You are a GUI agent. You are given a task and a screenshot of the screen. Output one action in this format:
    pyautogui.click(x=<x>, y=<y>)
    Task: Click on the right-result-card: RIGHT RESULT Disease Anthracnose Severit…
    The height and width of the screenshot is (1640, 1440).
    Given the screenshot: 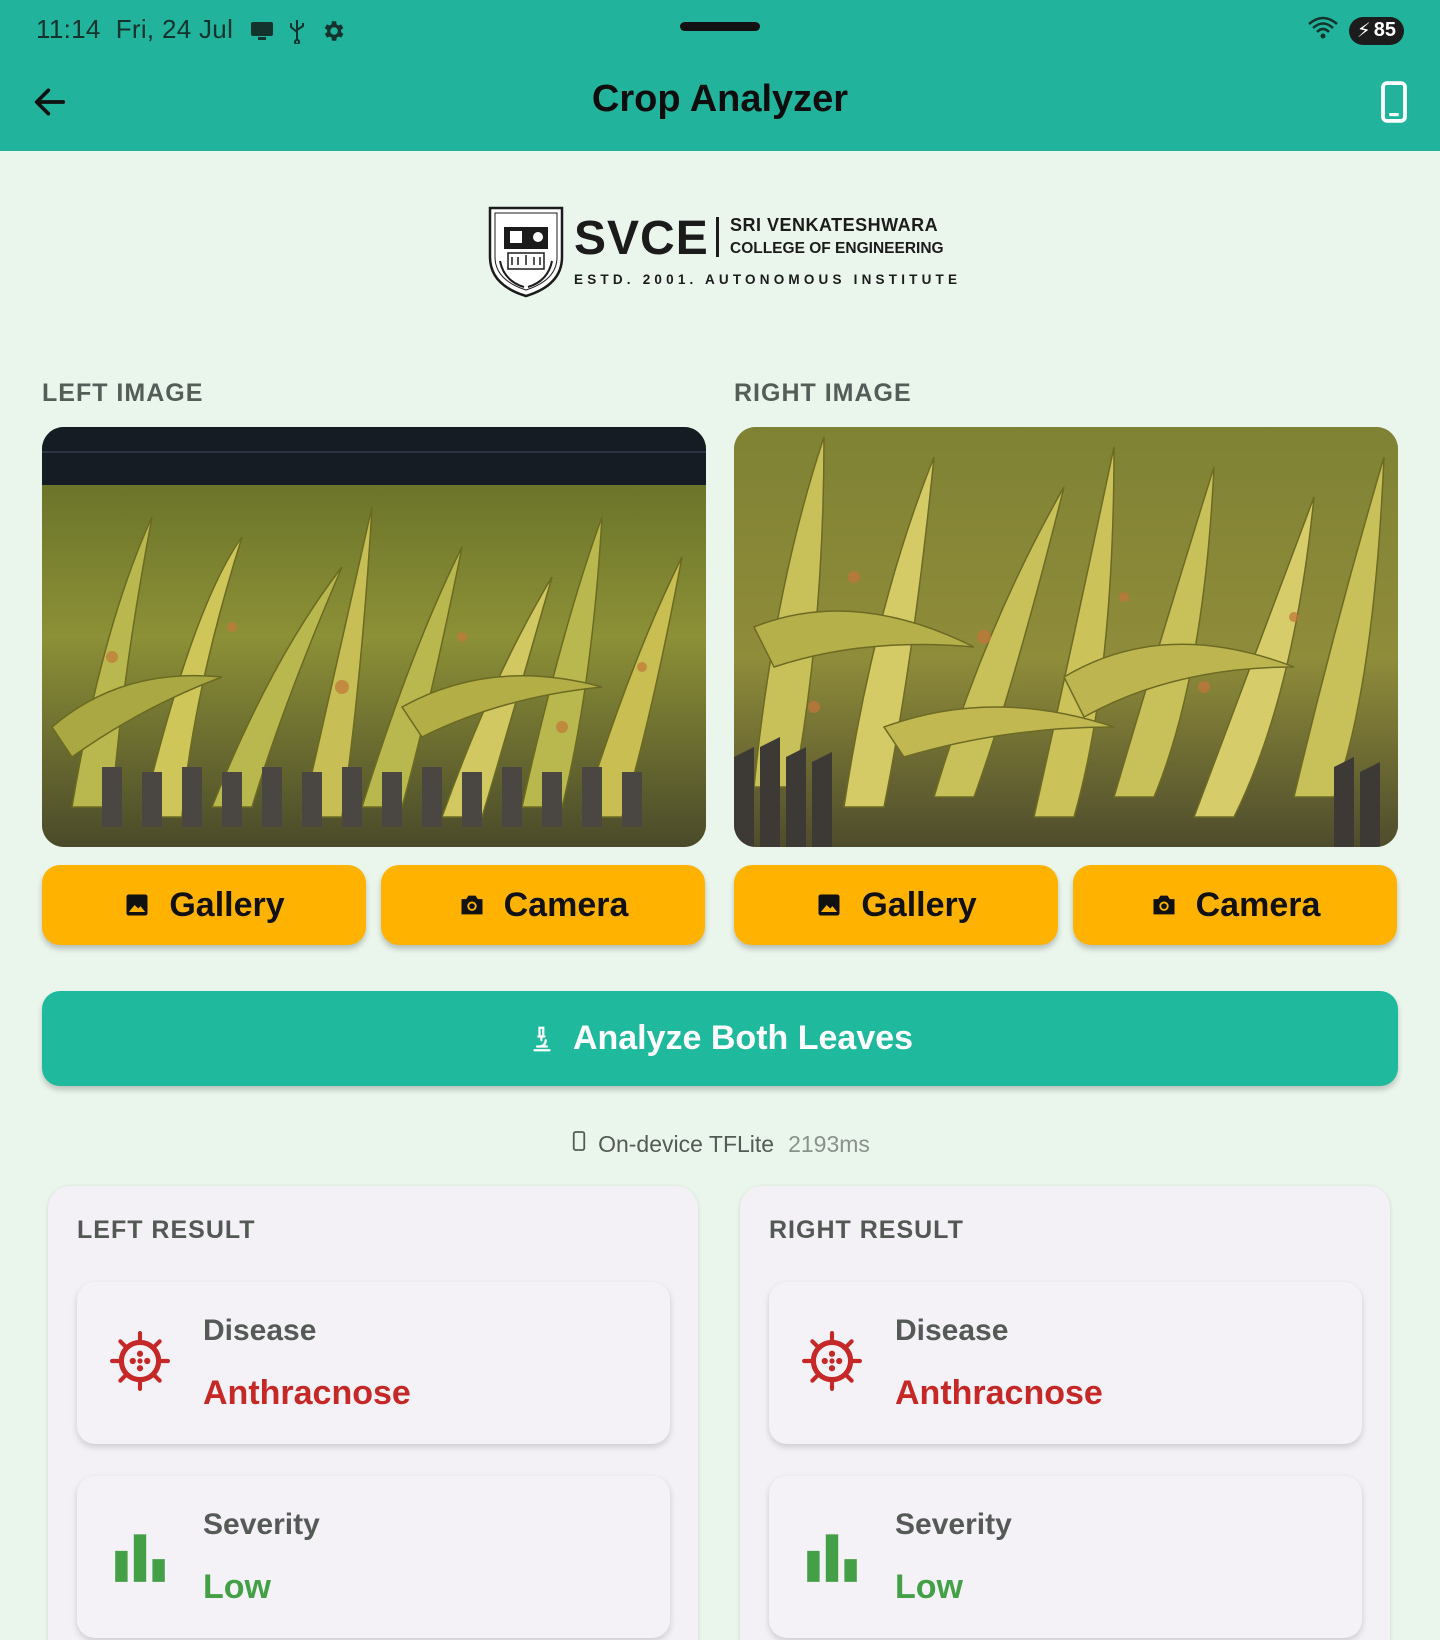 What is the action you would take?
    pyautogui.click(x=1065, y=1413)
    